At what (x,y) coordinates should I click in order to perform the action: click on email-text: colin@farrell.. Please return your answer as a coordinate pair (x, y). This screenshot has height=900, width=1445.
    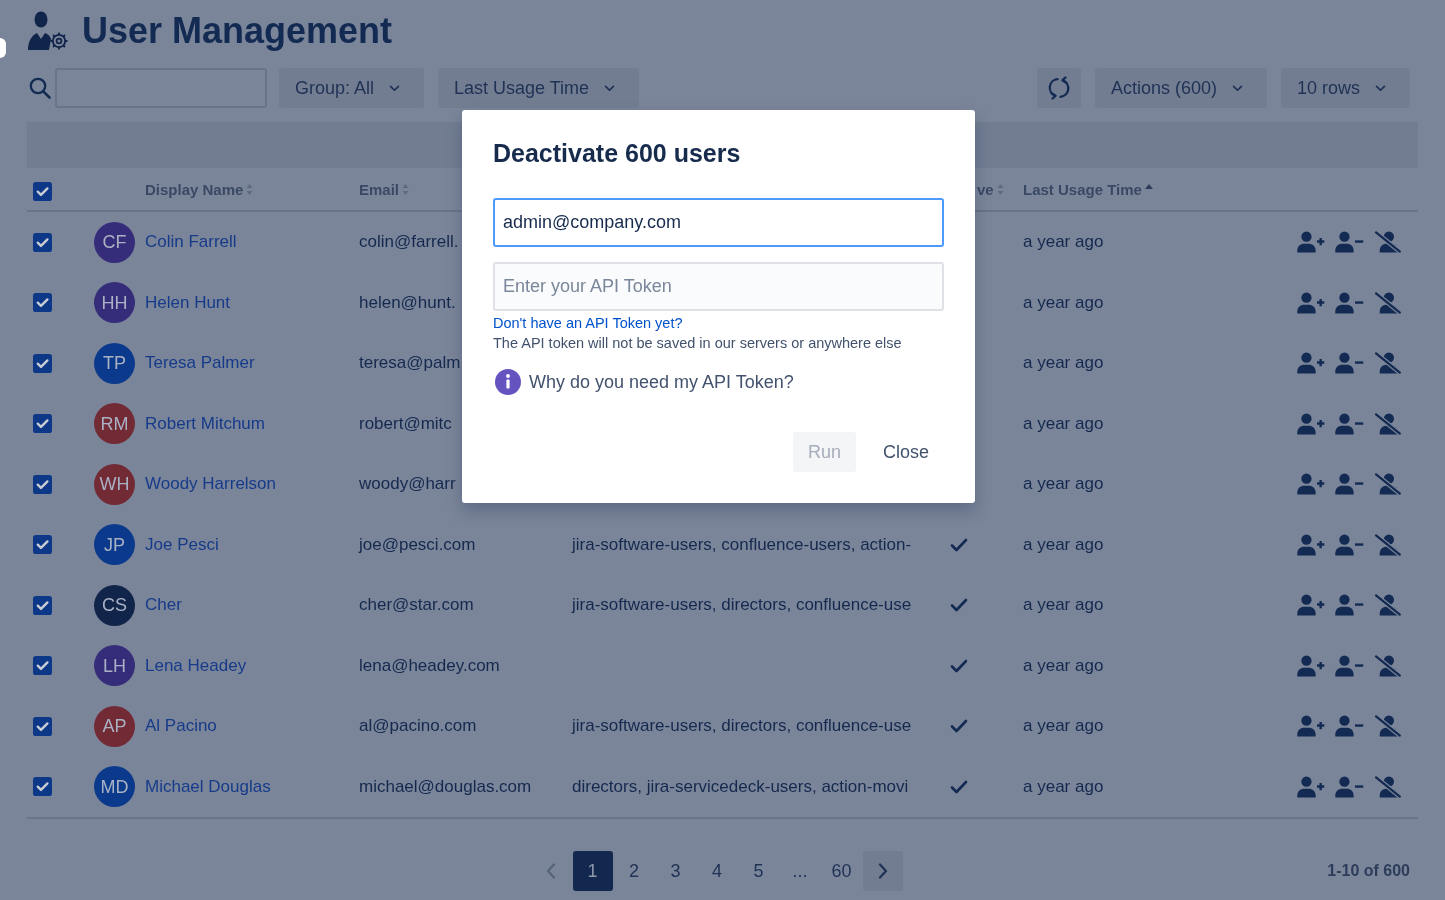
    Looking at the image, I should click on (409, 242).